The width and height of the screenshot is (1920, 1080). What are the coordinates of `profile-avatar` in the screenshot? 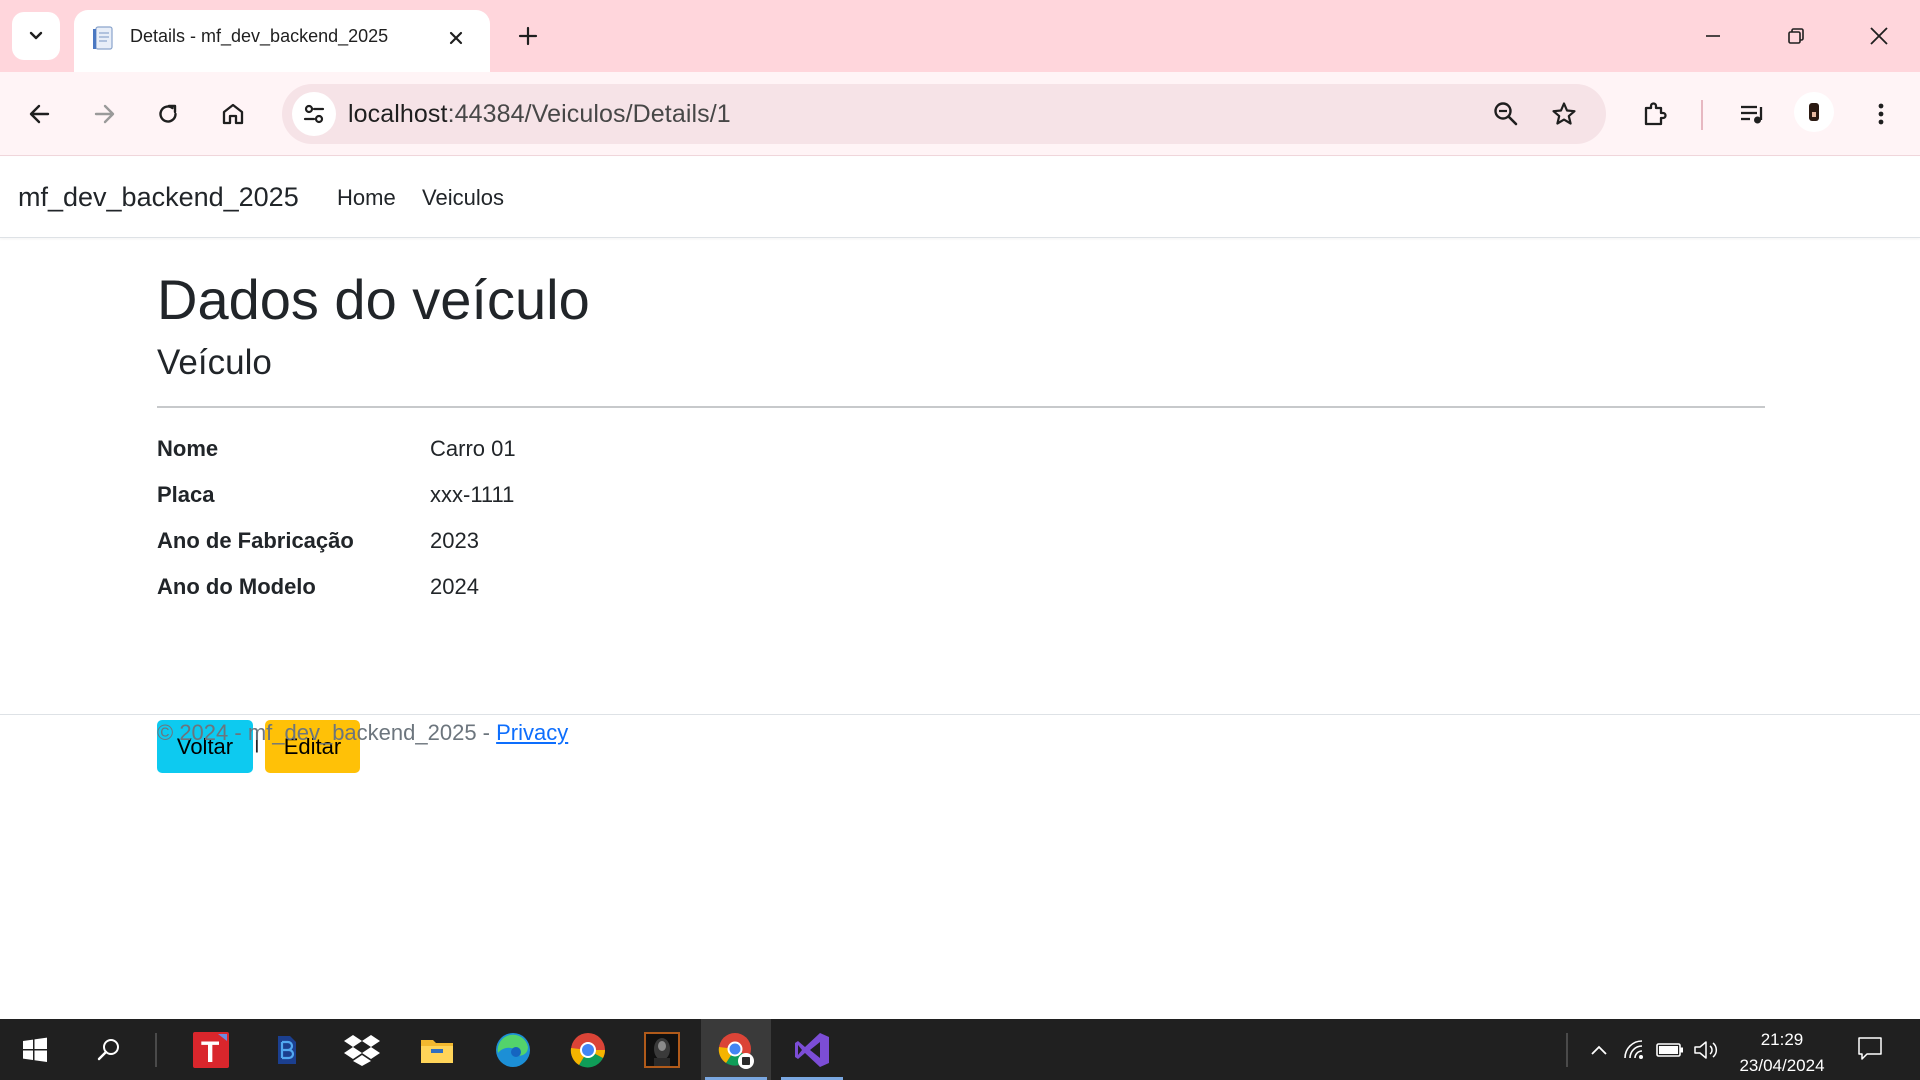 It's located at (1814, 112).